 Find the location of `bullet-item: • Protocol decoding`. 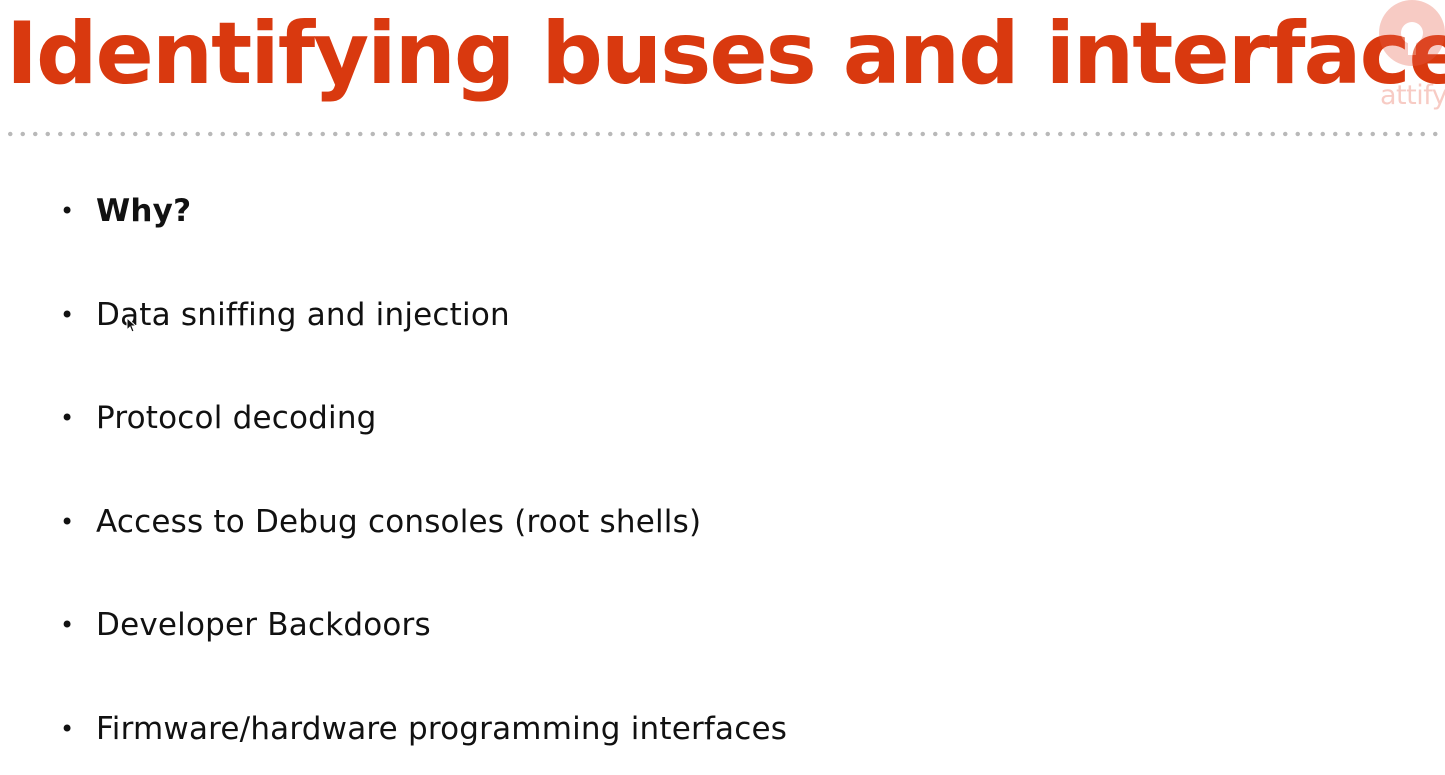

bullet-item: • Protocol decoding is located at coordinates (218, 418).